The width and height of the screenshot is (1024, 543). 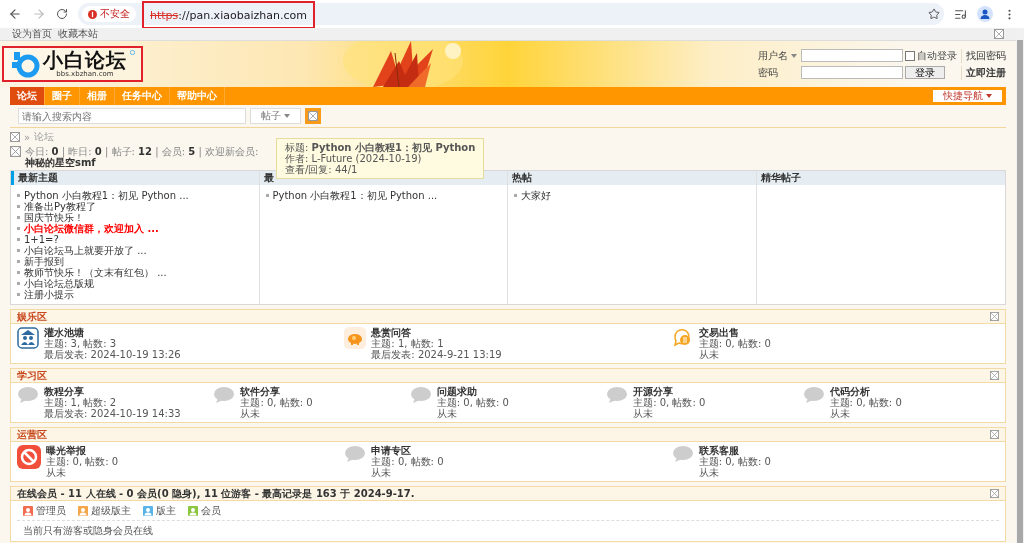 What do you see at coordinates (852, 55) in the screenshot?
I see `username-field` at bounding box center [852, 55].